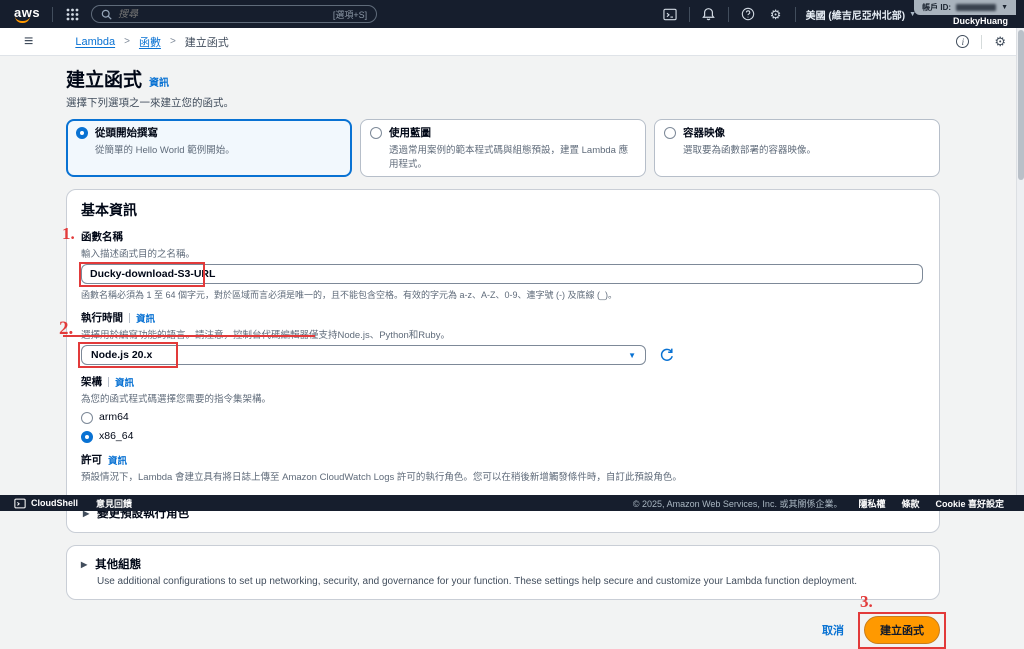  Describe the element at coordinates (969, 503) in the screenshot. I see `cookie-preferences-link: Cookie 喜好設定` at that location.